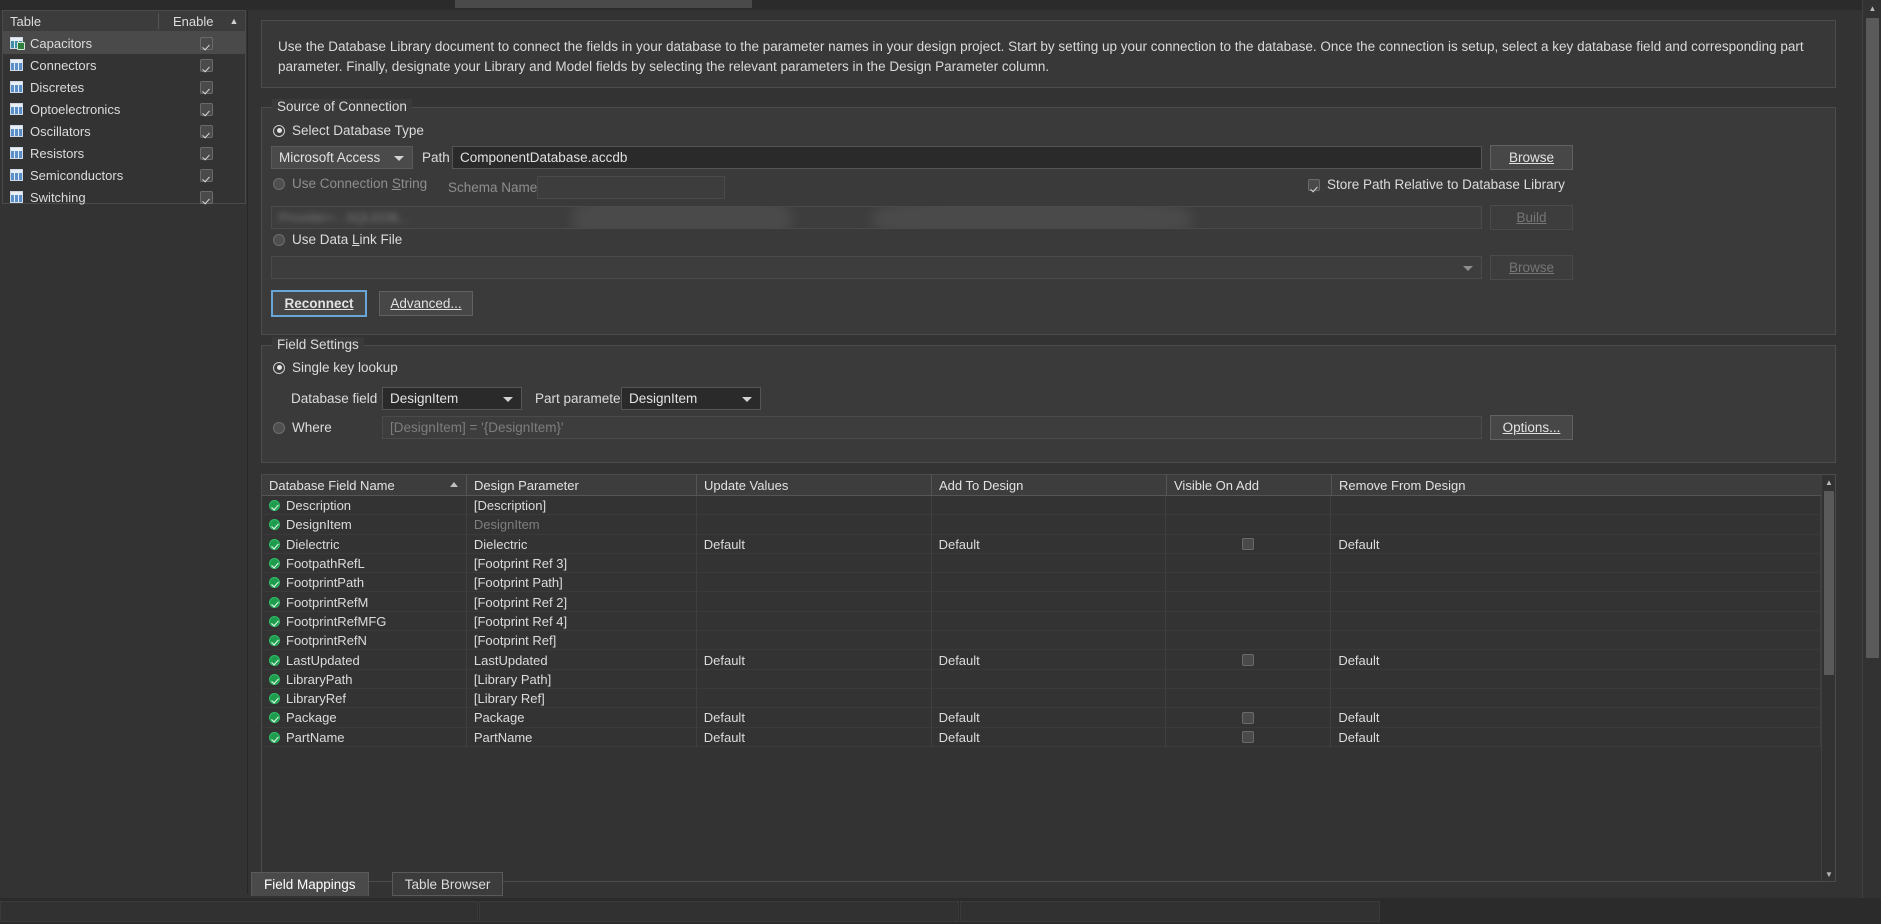 This screenshot has height=924, width=1881. Describe the element at coordinates (1436, 184) in the screenshot. I see `store-path-relative-row: Store Path Relative to Database Library` at that location.